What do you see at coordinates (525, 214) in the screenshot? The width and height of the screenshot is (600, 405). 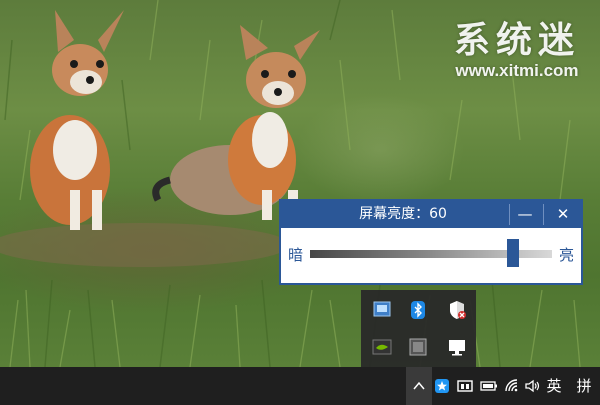 I see `minimize-button: —` at bounding box center [525, 214].